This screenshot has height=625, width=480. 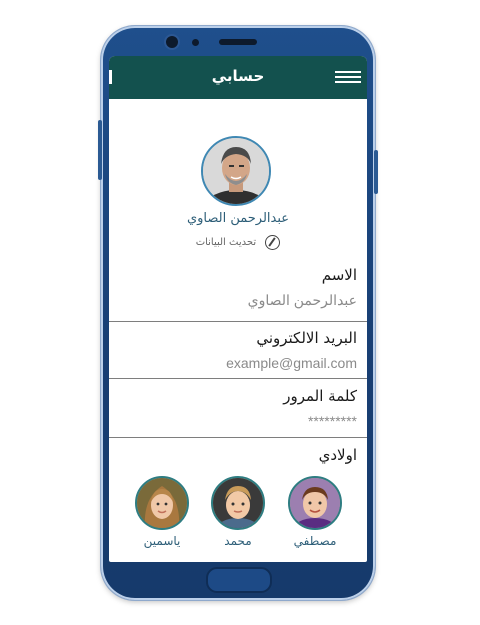 I want to click on update-profile-label: تحديث البيانات, so click(x=226, y=242).